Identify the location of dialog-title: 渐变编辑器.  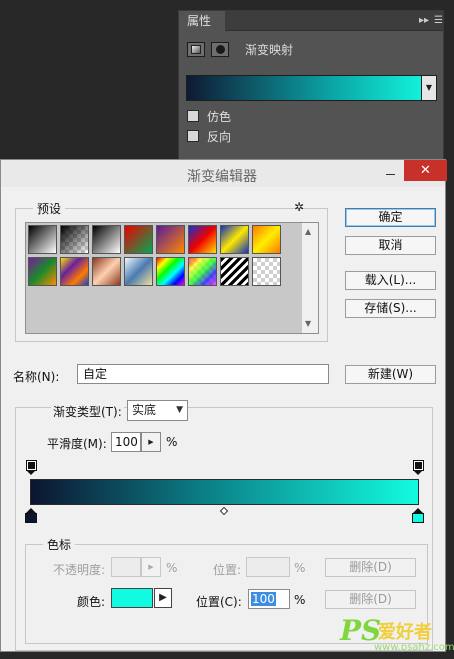
(222, 177).